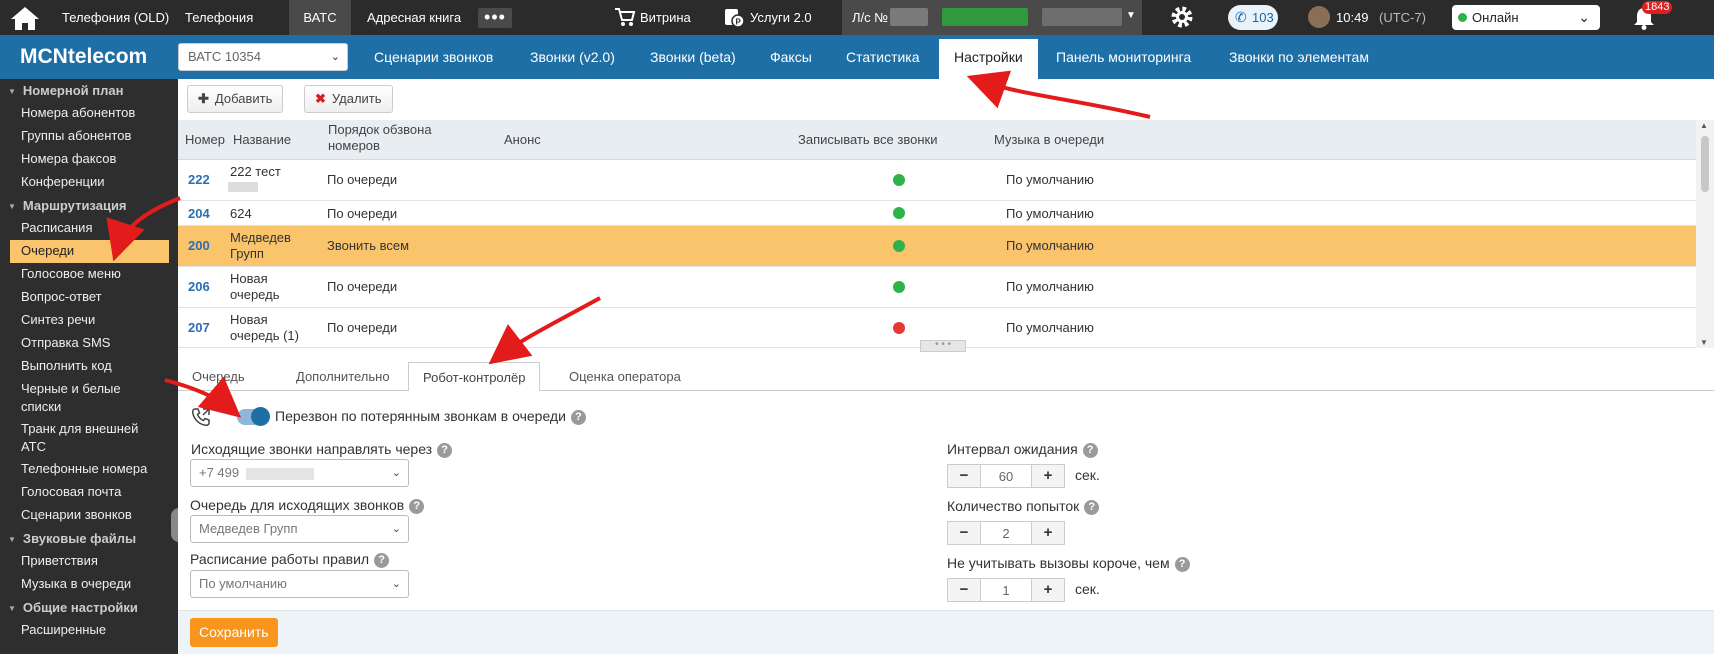 The image size is (1714, 654). I want to click on vatc-select: ВАТС 10354 ⌄, so click(263, 57).